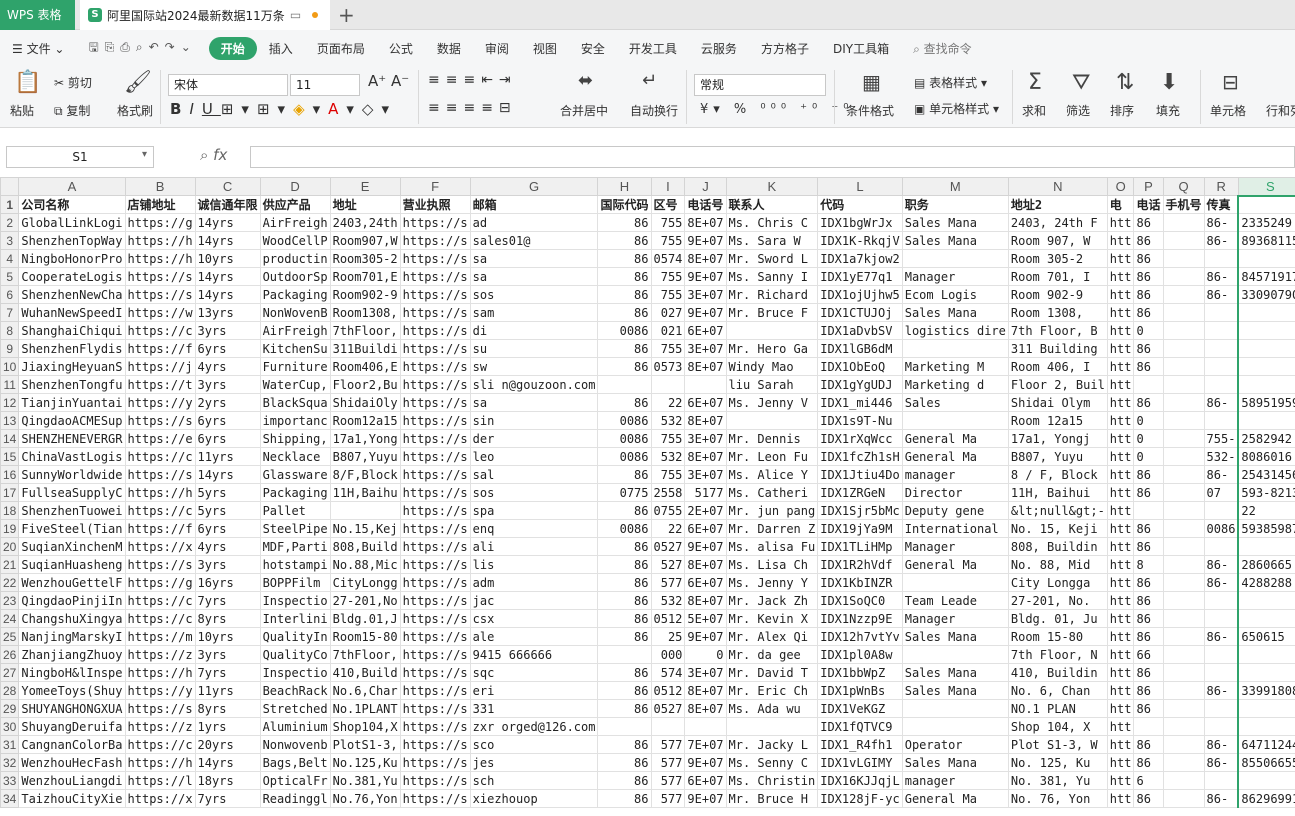 The height and width of the screenshot is (816, 1295). I want to click on cell: sos, so click(534, 492).